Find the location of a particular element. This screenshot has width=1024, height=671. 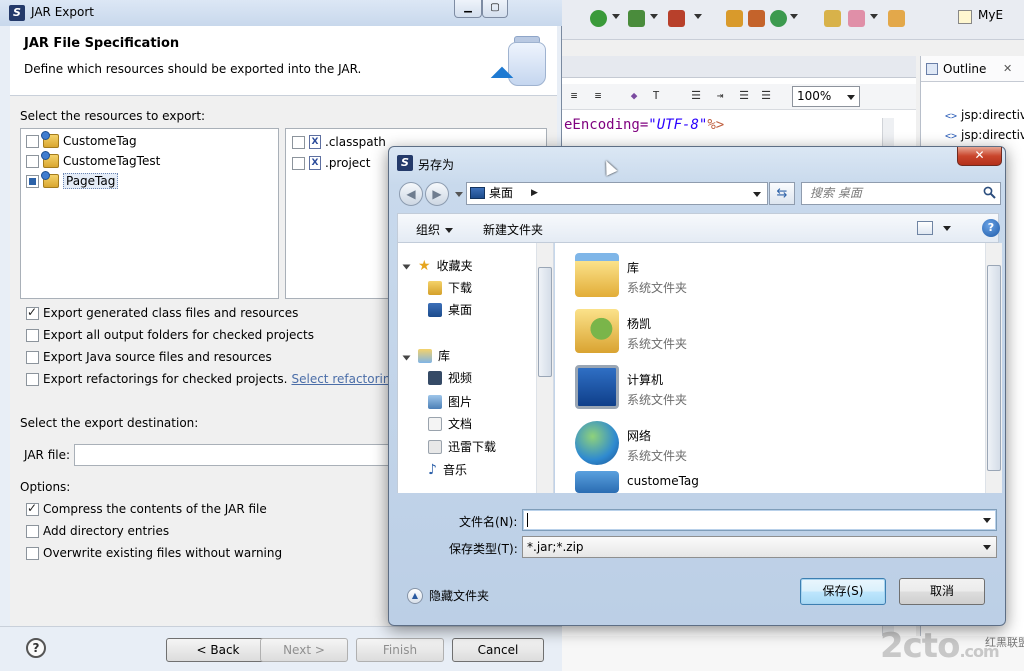

address-bar: 桌面 ▶ is located at coordinates (617, 193).